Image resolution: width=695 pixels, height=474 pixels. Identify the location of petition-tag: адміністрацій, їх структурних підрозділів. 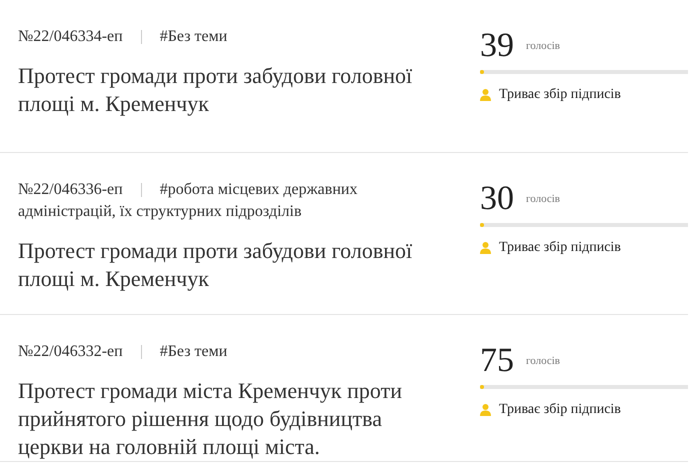
(238, 212).